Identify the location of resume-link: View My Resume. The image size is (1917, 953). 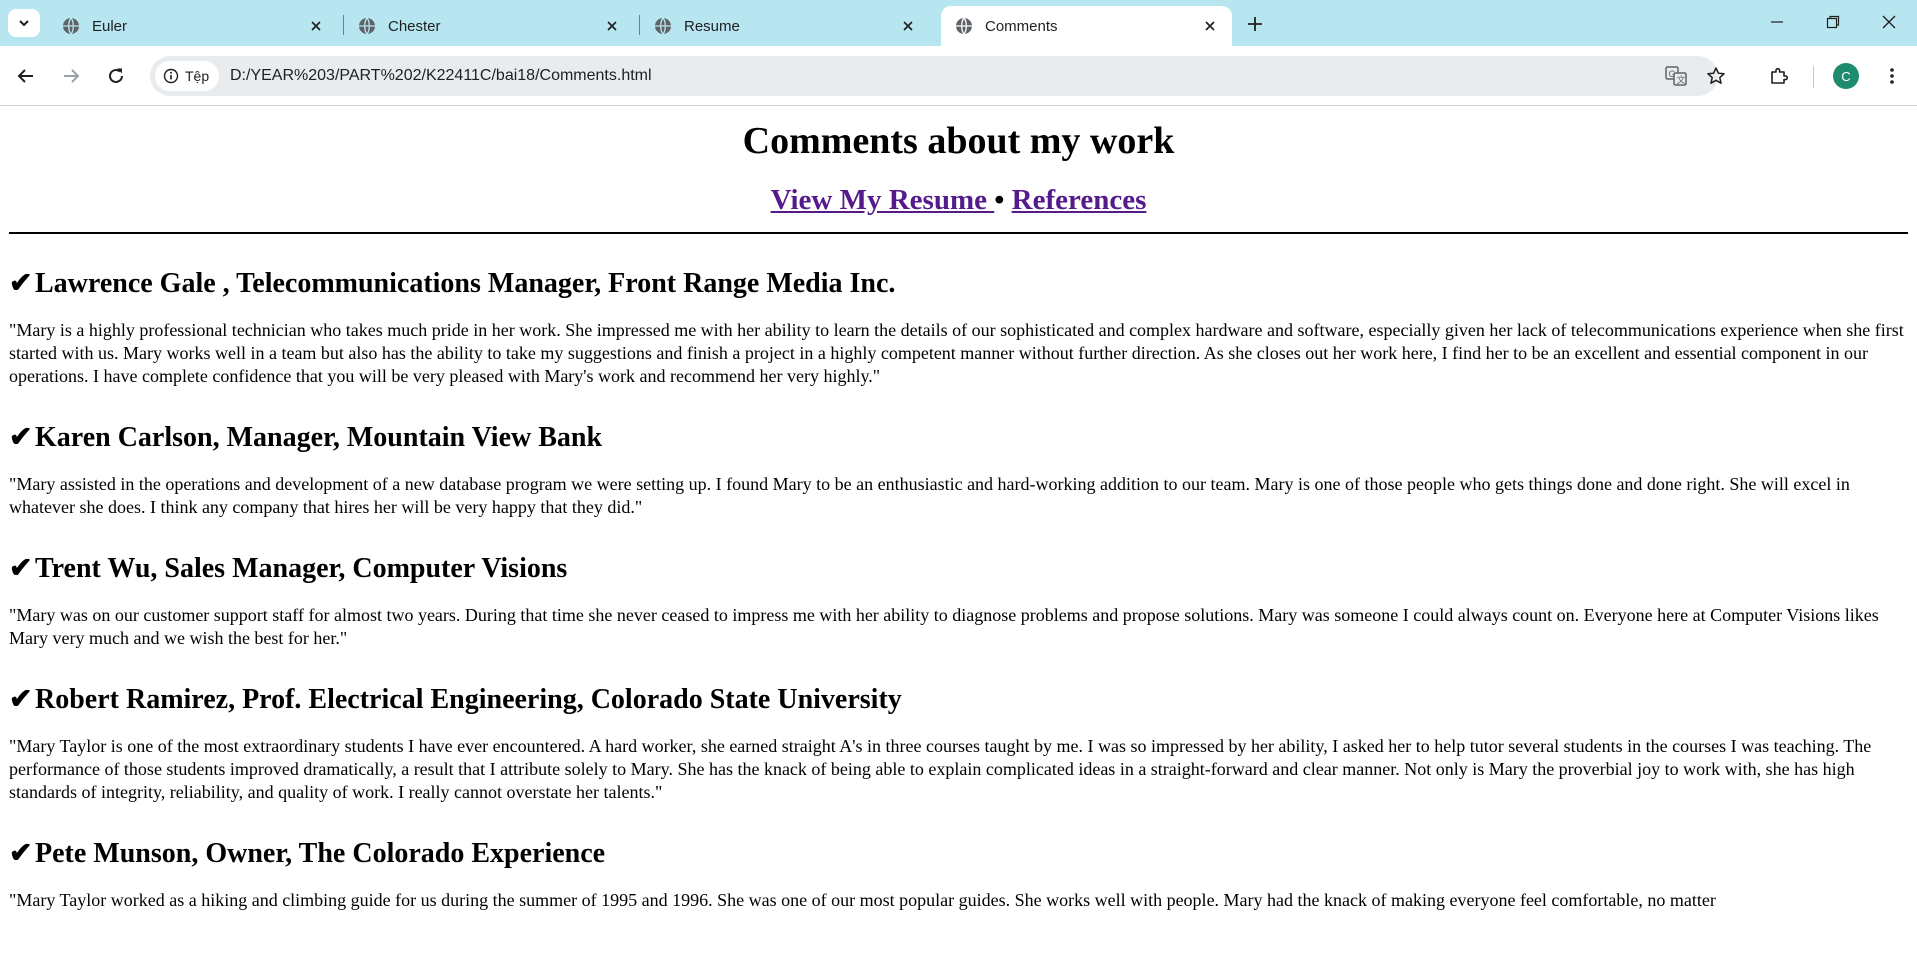
(883, 200).